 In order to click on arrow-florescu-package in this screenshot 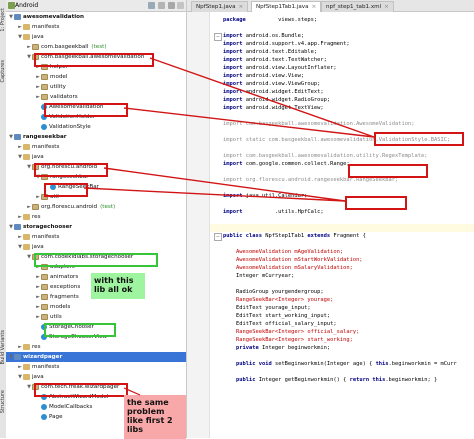, I will do `click(224, 184)`.